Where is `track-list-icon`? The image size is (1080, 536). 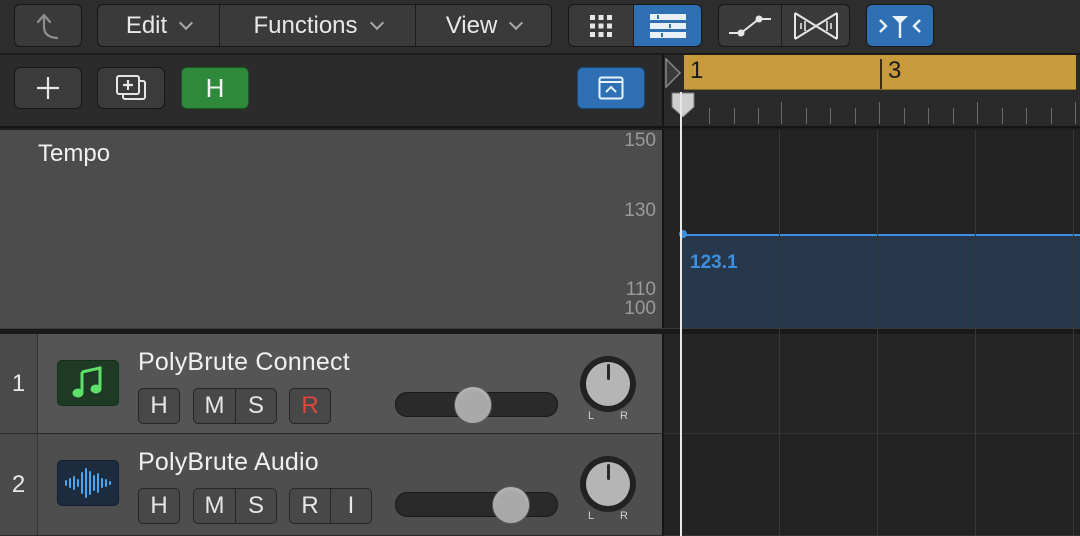
track-list-icon is located at coordinates (667, 25).